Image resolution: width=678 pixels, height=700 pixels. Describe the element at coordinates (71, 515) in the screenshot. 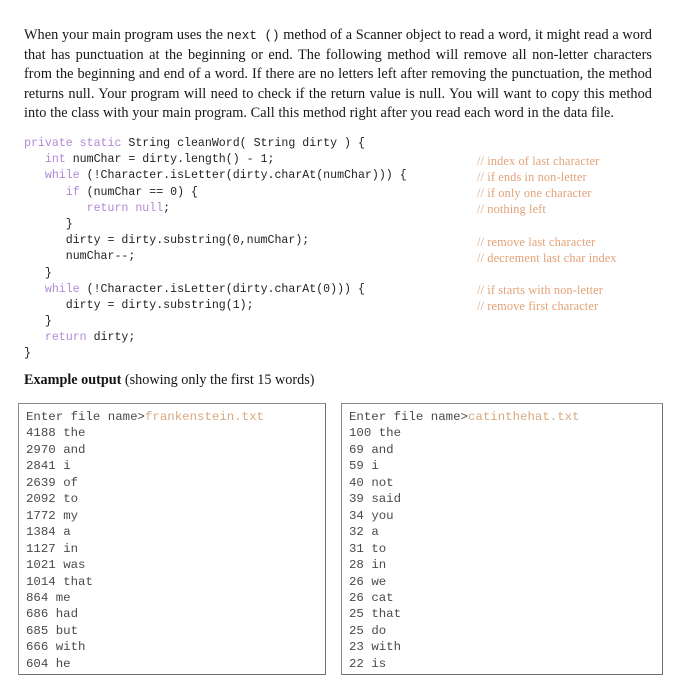

I see `word-text: my` at that location.